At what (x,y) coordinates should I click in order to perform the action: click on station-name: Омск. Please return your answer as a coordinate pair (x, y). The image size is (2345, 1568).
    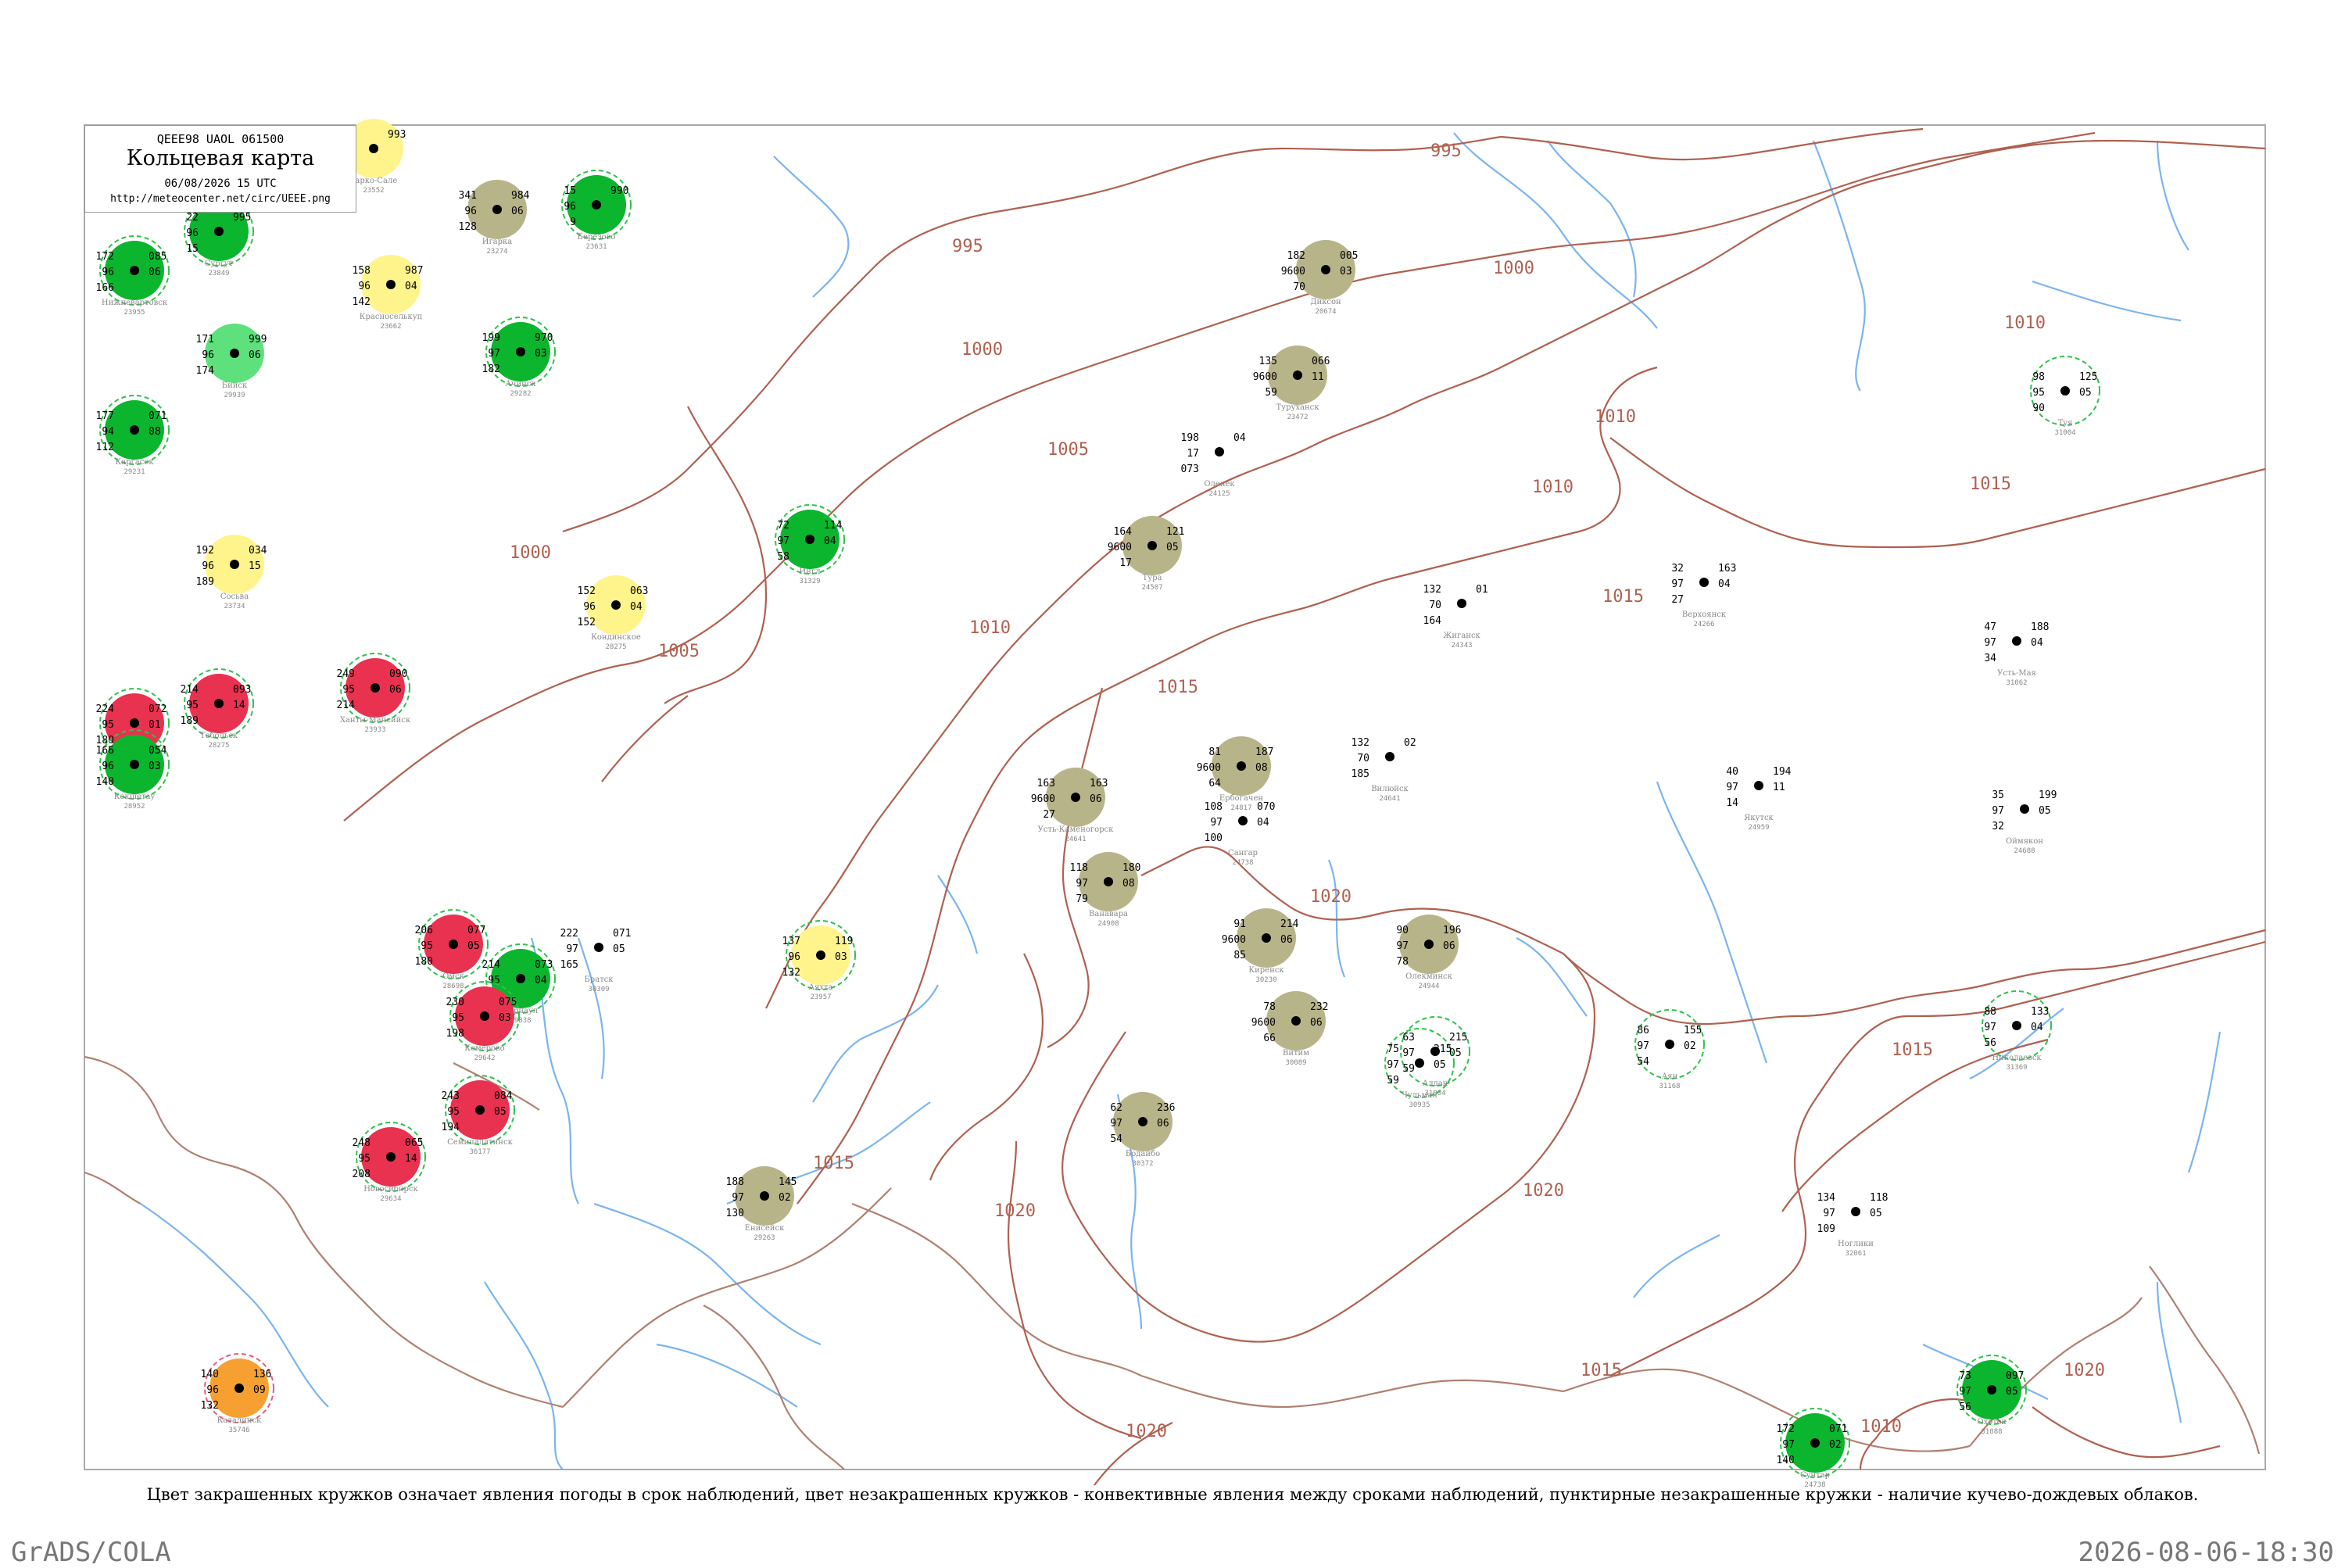
    Looking at the image, I should click on (453, 976).